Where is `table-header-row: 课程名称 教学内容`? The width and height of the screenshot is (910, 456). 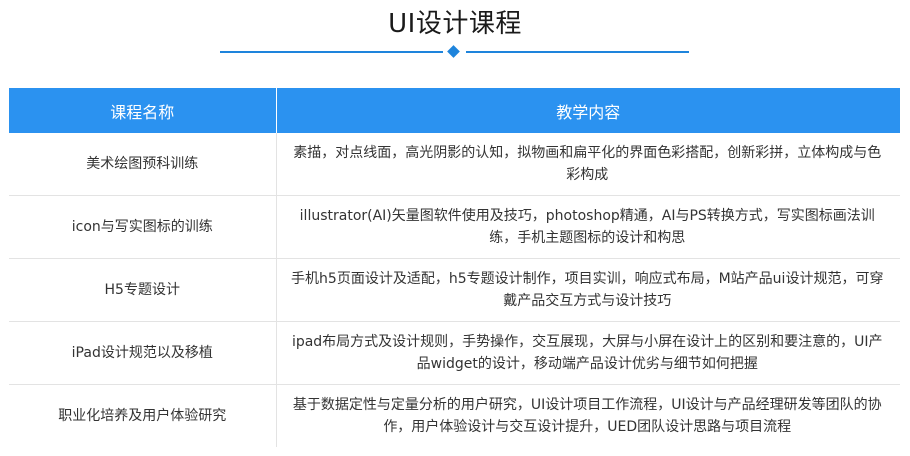 table-header-row: 课程名称 教学内容 is located at coordinates (454, 110).